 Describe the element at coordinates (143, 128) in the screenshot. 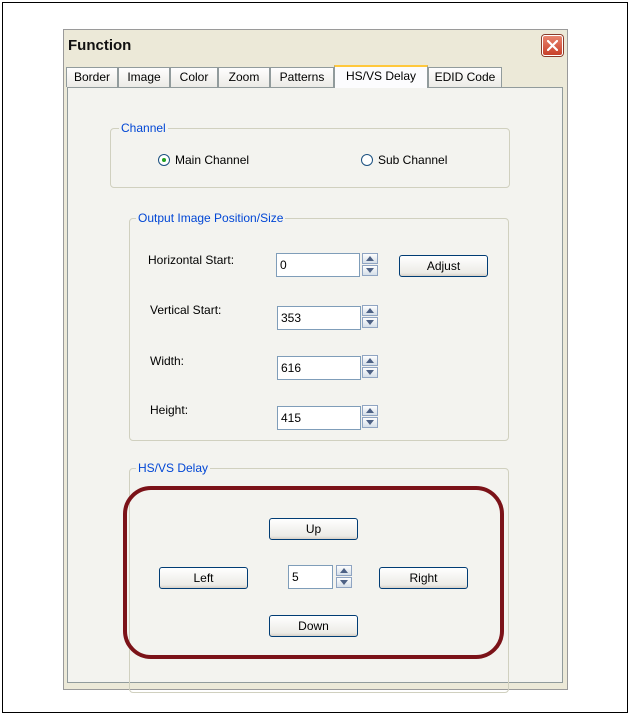

I see `channel-legend: Channel` at that location.